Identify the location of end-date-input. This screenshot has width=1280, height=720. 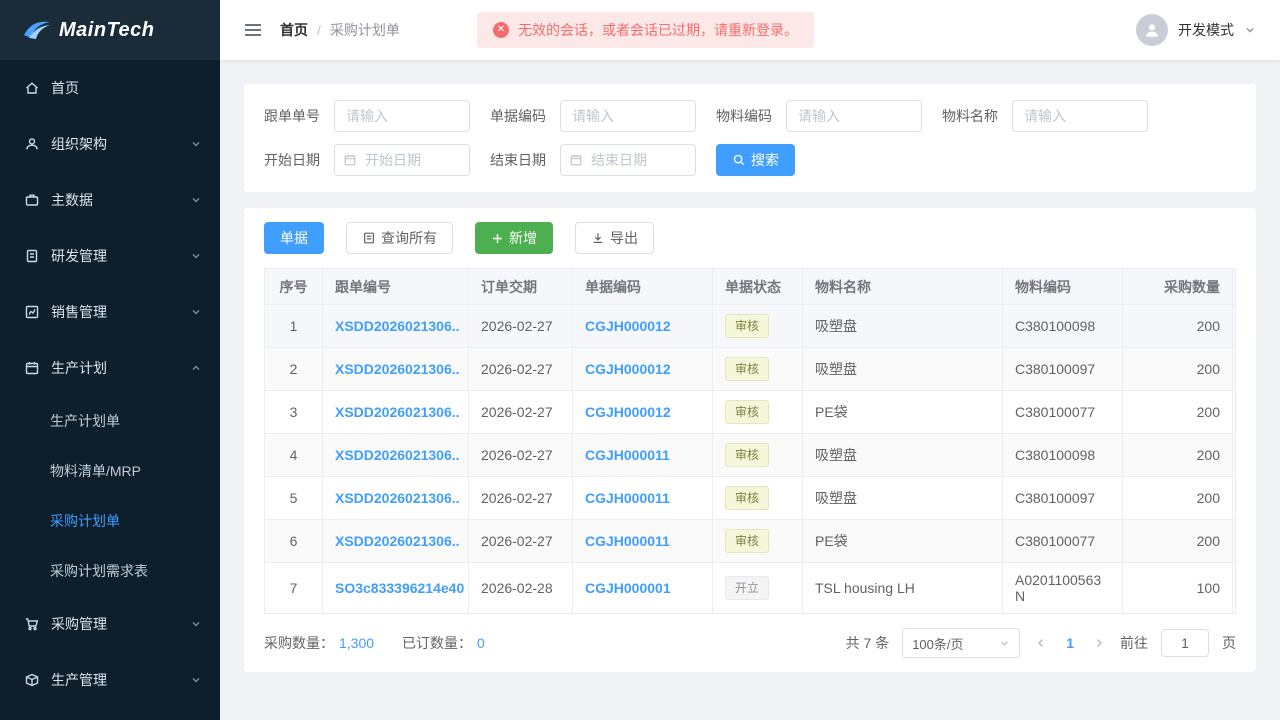
(628, 160).